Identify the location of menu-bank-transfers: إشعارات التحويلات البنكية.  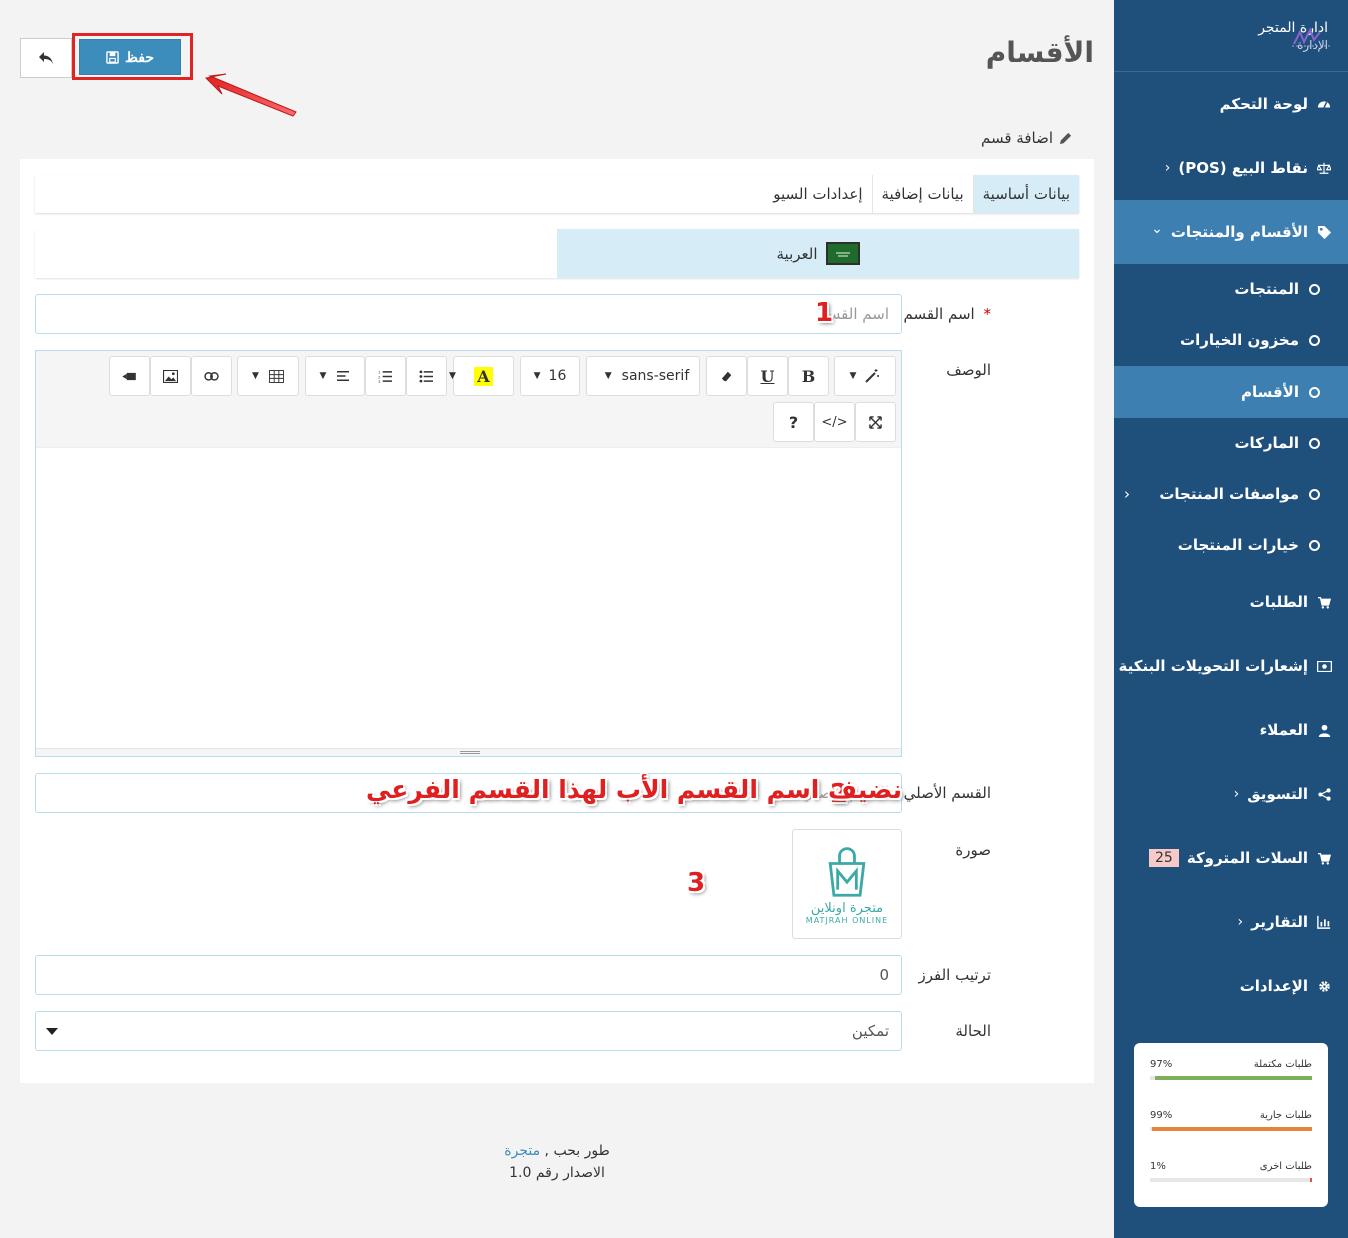
(1231, 666).